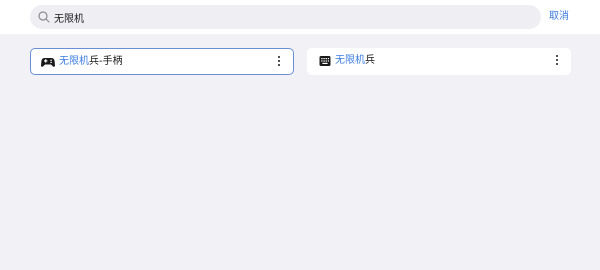  Describe the element at coordinates (559, 17) in the screenshot. I see `cancel-button: 取消` at that location.